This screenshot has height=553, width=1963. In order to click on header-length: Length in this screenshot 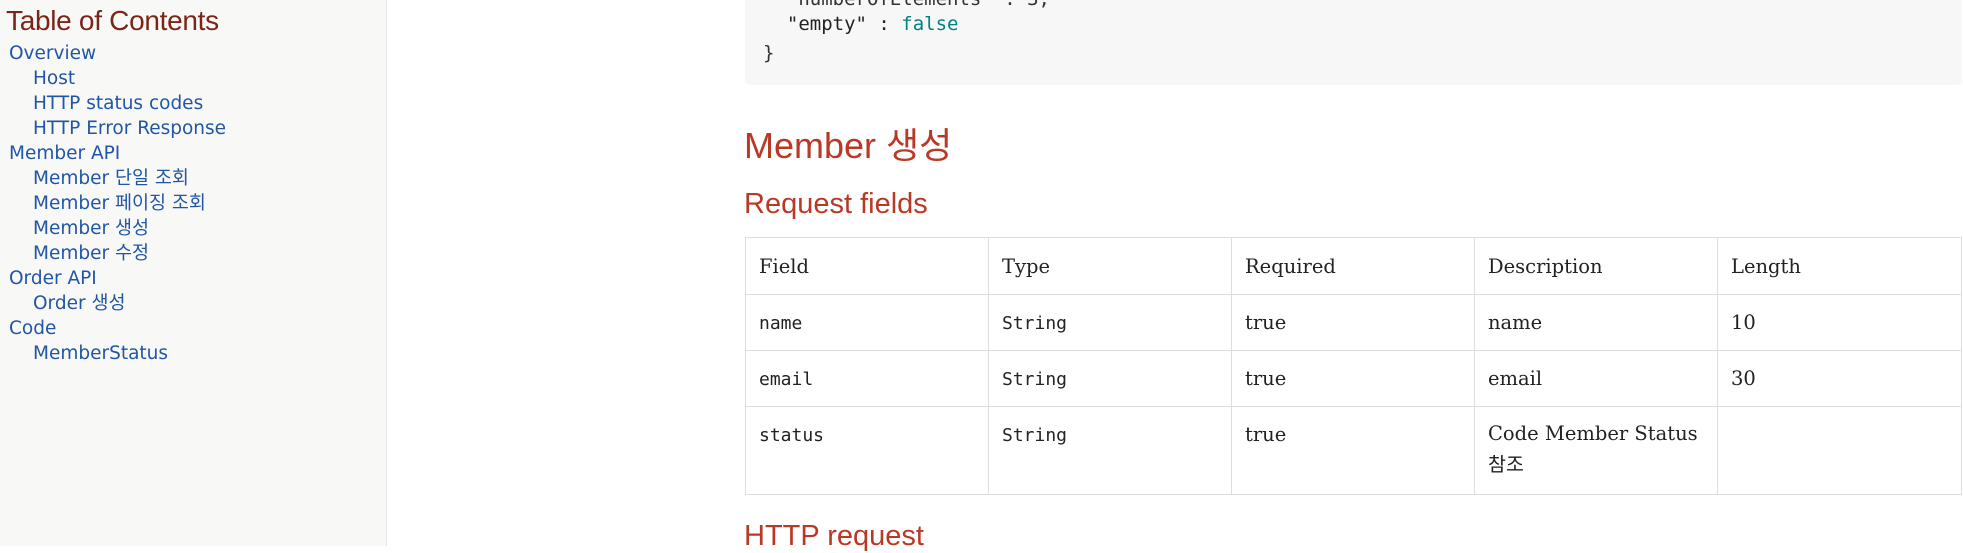, I will do `click(1839, 266)`.